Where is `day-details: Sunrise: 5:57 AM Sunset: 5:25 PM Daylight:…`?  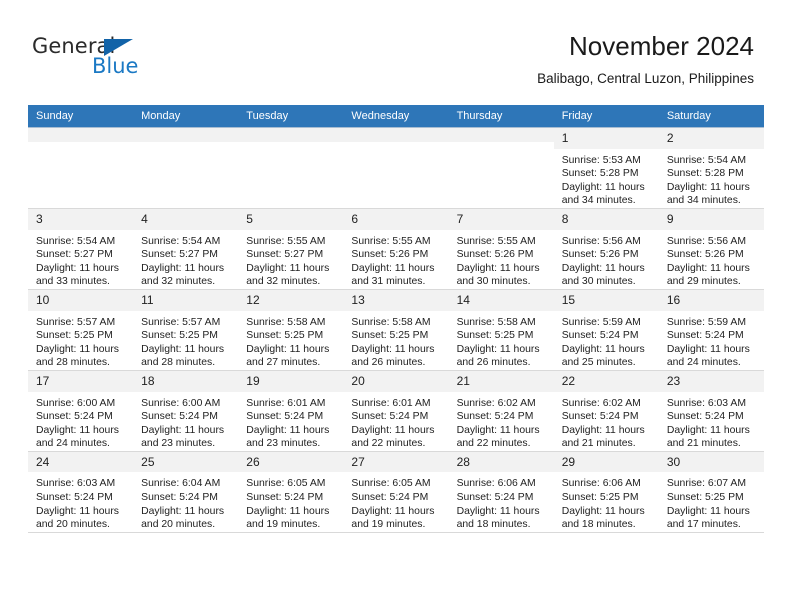 day-details: Sunrise: 5:57 AM Sunset: 5:25 PM Daylight:… is located at coordinates (185, 340).